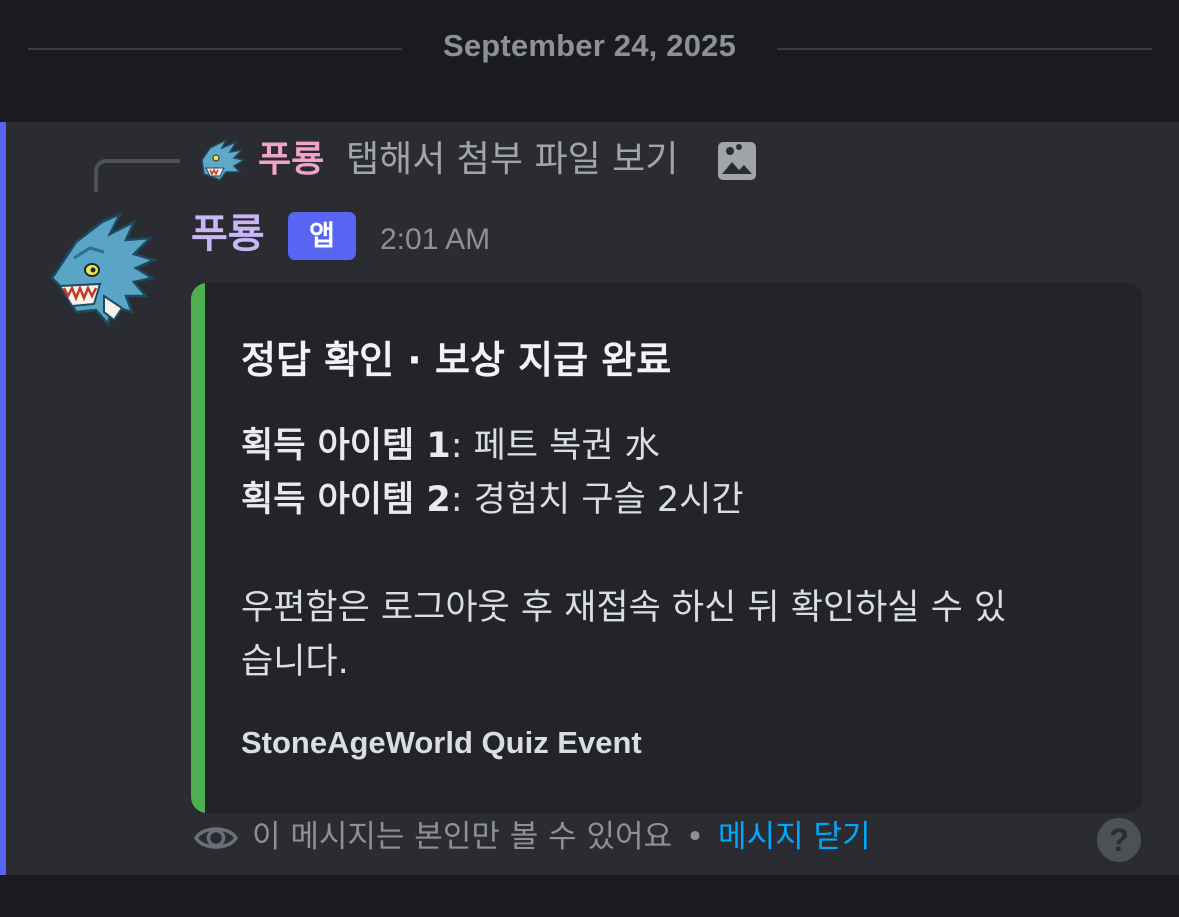 The image size is (1179, 917). What do you see at coordinates (102, 270) in the screenshot?
I see `dragon-avatar` at bounding box center [102, 270].